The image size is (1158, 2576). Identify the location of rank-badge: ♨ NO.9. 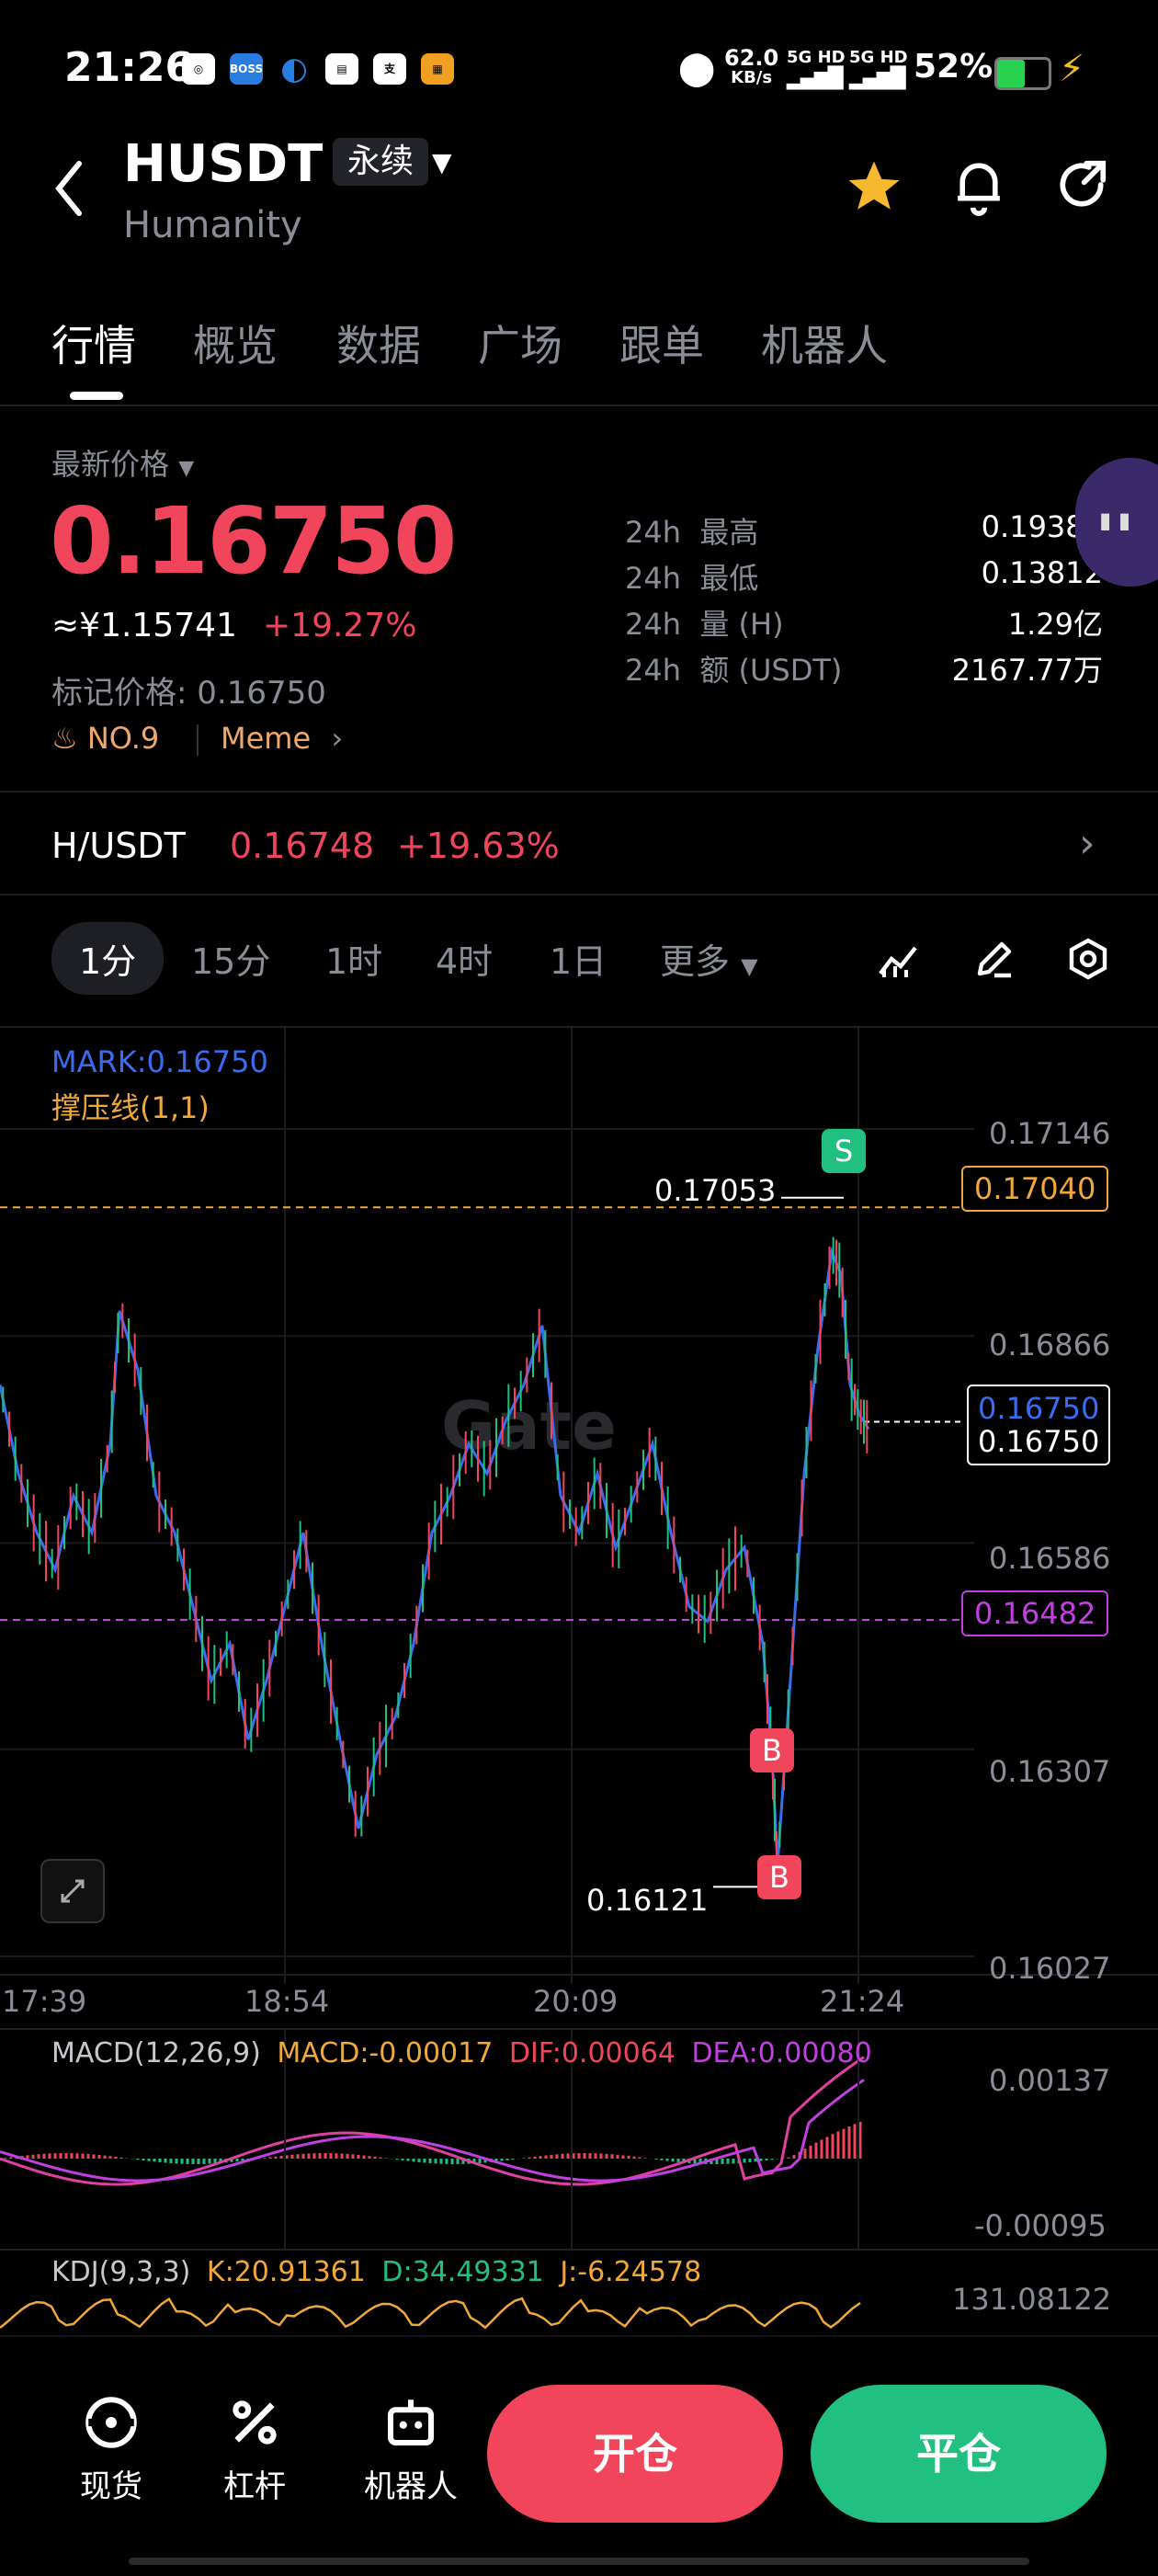
(105, 738).